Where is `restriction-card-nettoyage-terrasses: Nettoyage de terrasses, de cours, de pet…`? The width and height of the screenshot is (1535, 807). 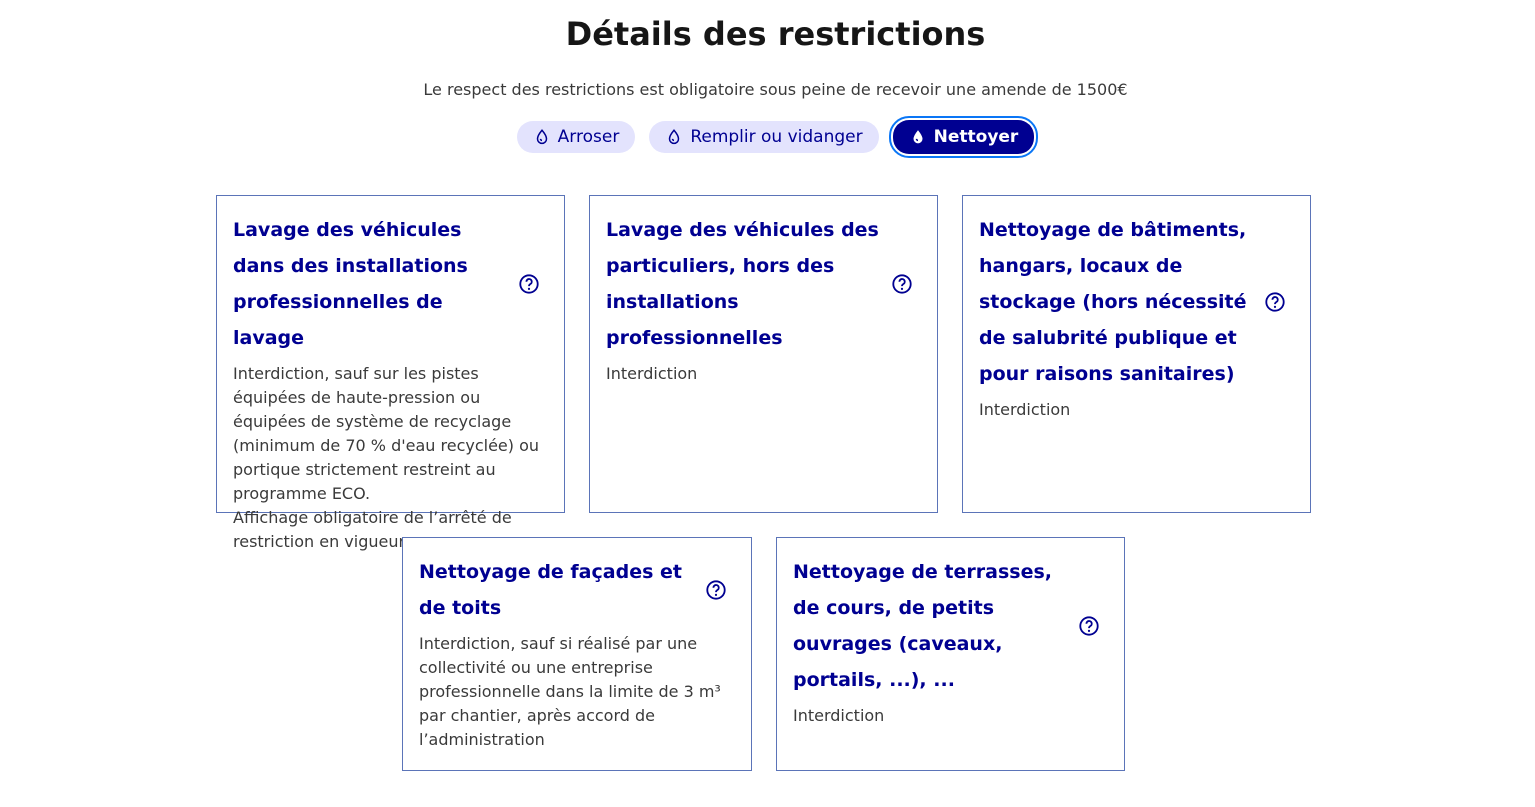
restriction-card-nettoyage-terrasses: Nettoyage de terrasses, de cours, de pet… is located at coordinates (950, 654).